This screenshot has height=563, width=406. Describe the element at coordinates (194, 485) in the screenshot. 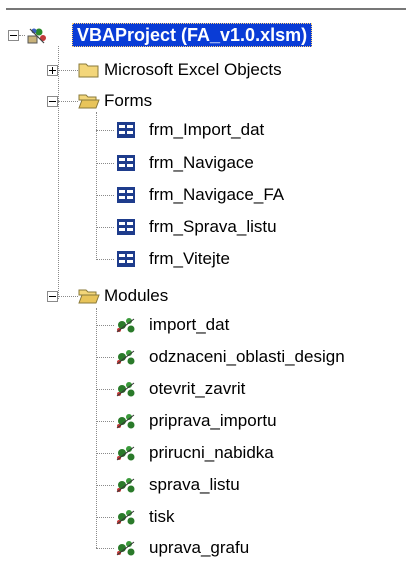

I see `tree-item-module: sprava_listu` at that location.